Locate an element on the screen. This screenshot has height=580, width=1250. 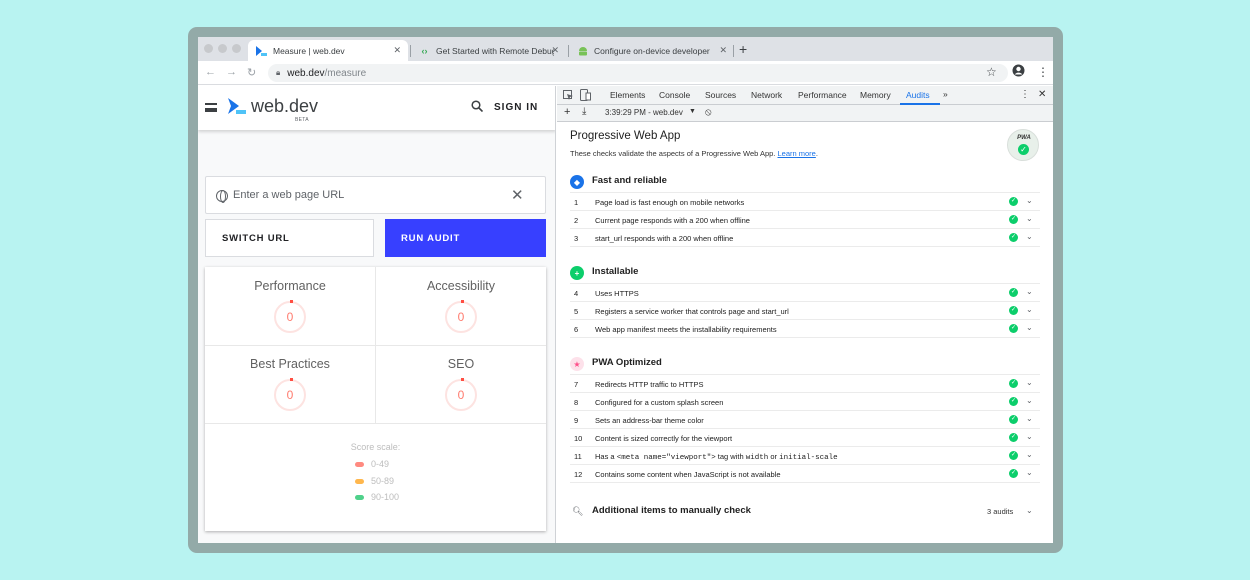
devtools-tab-audits: Audits is located at coordinates (918, 95).